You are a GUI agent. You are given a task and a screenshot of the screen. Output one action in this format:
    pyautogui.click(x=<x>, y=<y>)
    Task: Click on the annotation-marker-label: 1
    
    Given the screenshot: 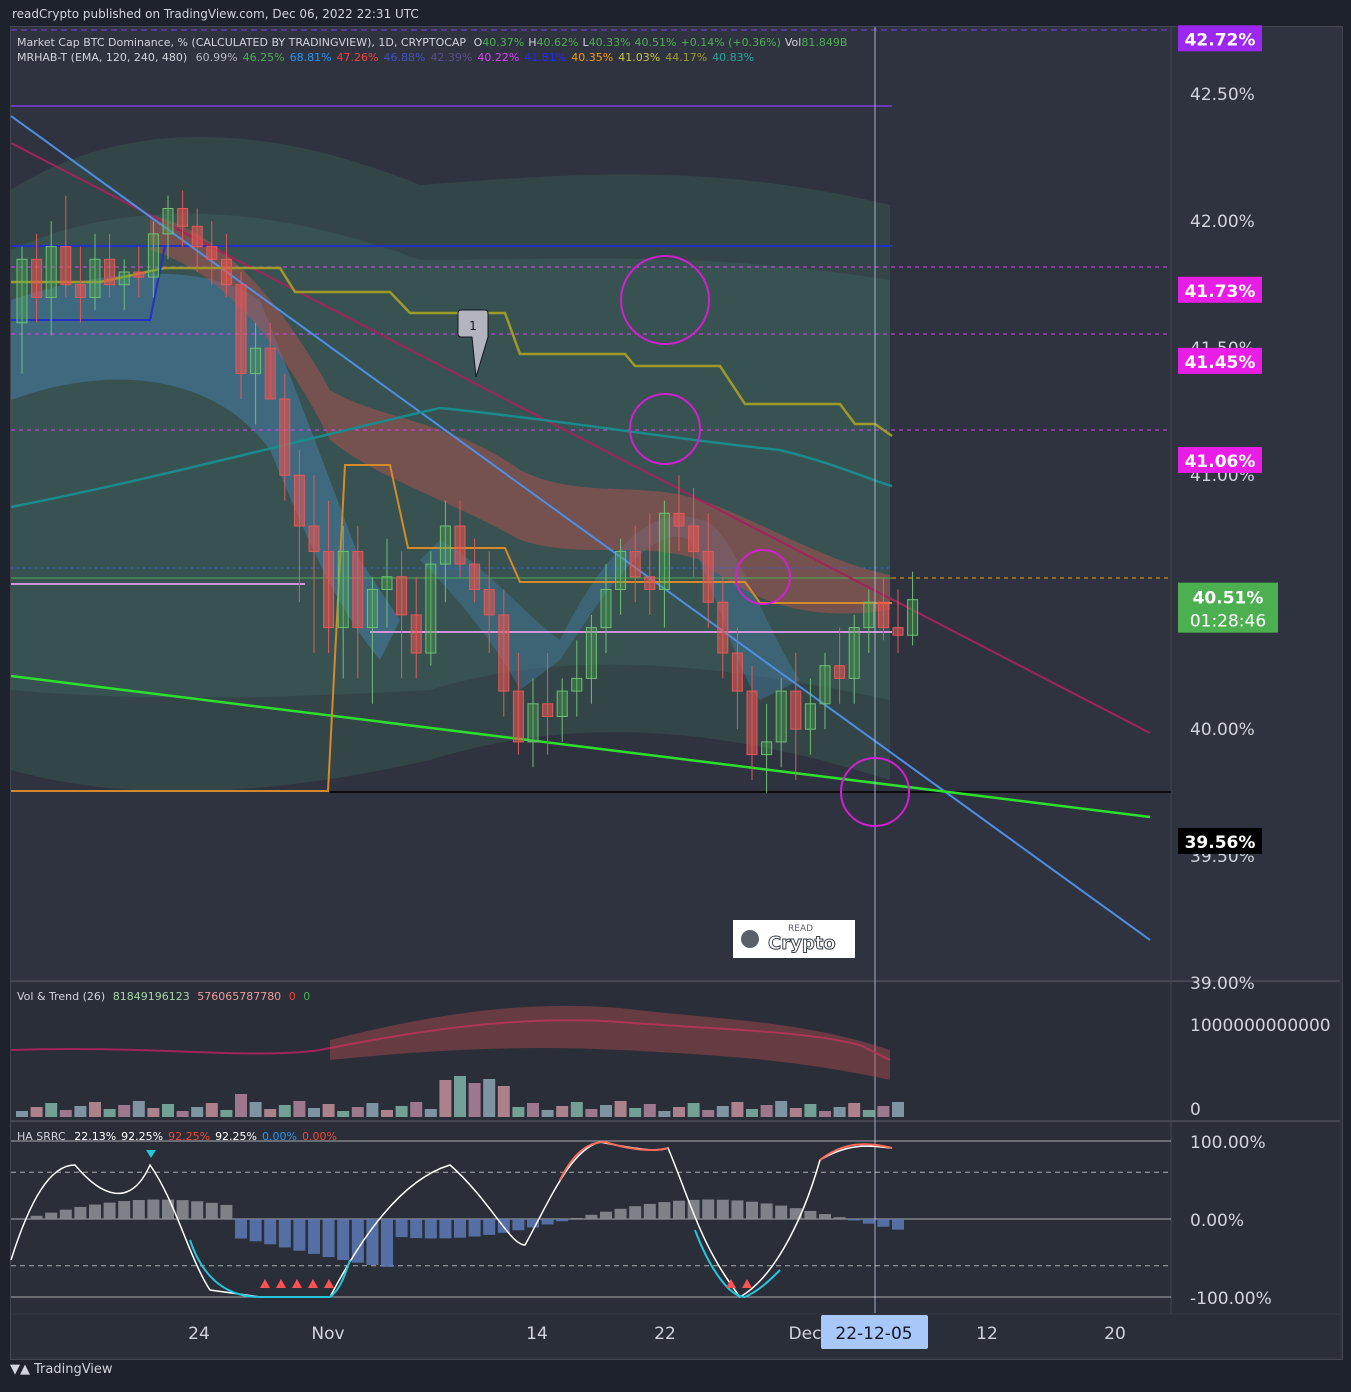 What is the action you would take?
    pyautogui.click(x=473, y=326)
    